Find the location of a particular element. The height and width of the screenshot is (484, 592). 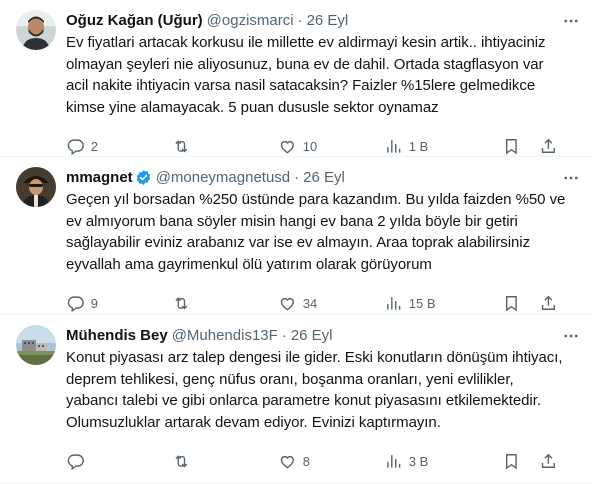

views-count: 15 B is located at coordinates (422, 303).